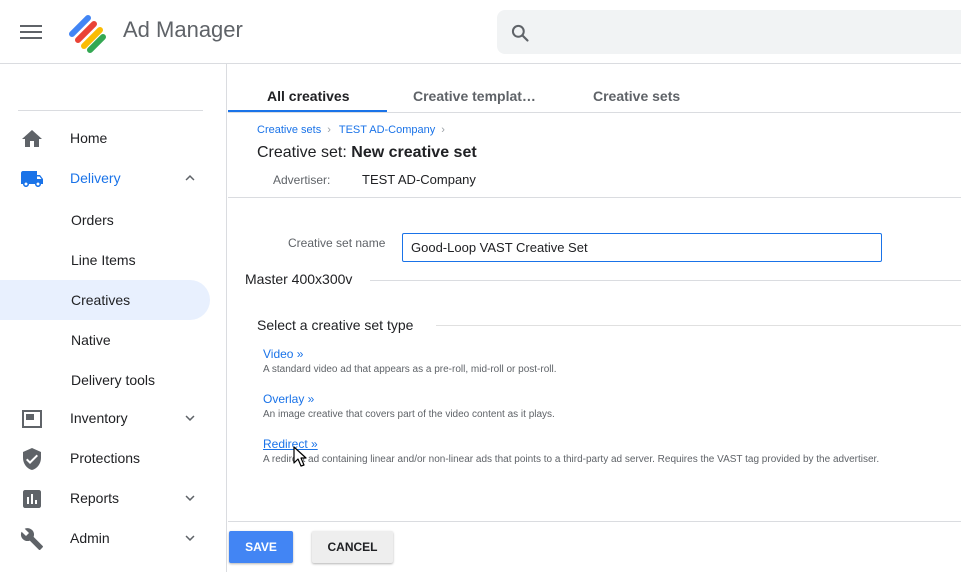 The height and width of the screenshot is (572, 961). Describe the element at coordinates (299, 279) in the screenshot. I see `master-heading: Master 400x300v` at that location.